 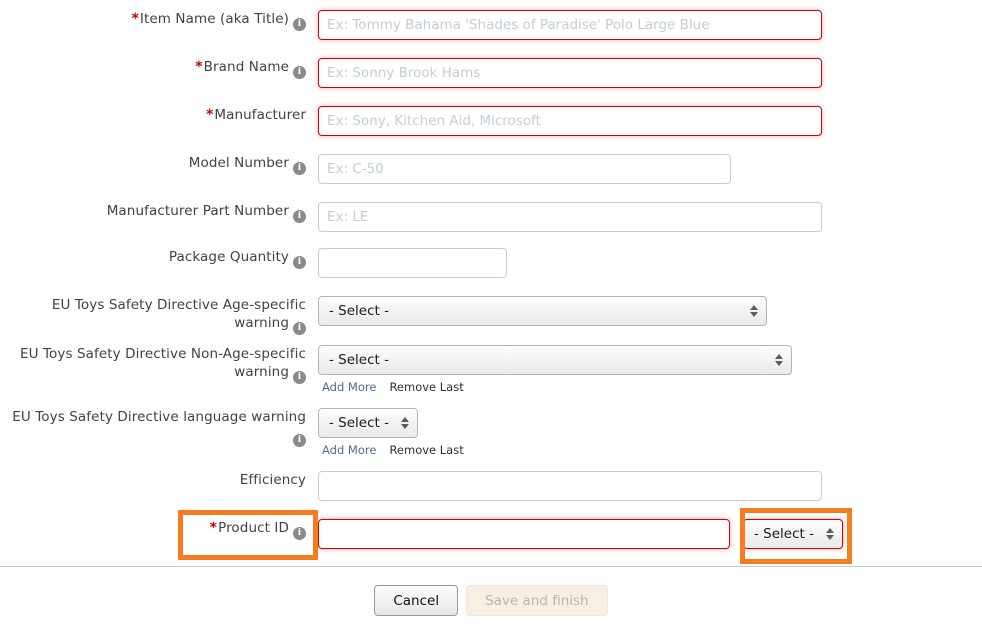 I want to click on form-row-efficiency: Efficiency, so click(x=491, y=486).